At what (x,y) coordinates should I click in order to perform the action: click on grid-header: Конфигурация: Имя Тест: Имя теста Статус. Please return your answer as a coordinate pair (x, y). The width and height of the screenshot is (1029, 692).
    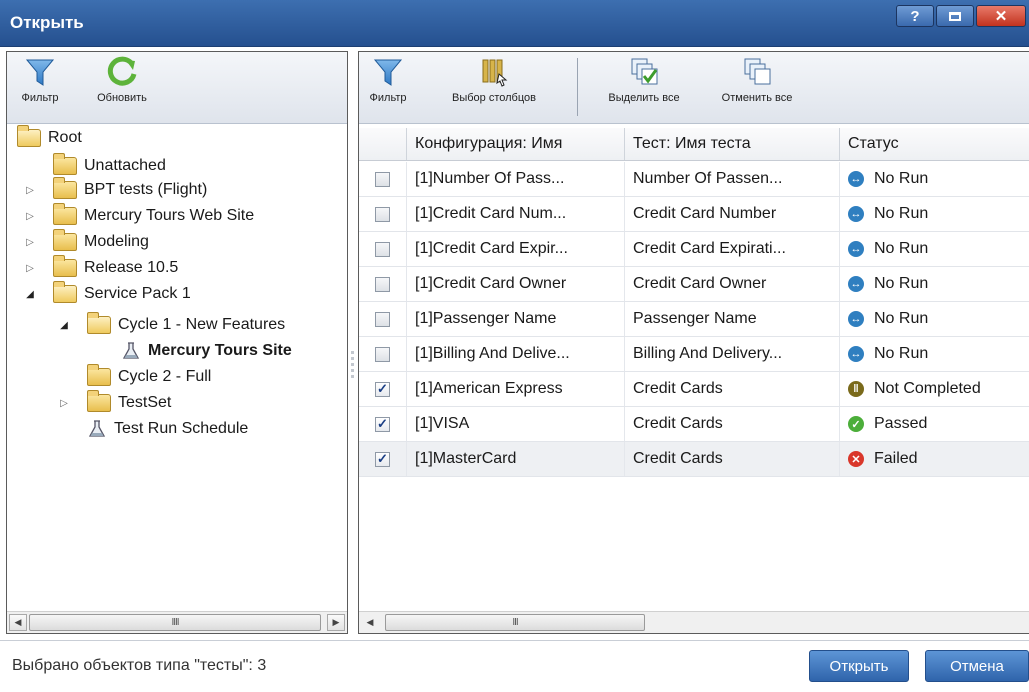
    Looking at the image, I should click on (694, 144).